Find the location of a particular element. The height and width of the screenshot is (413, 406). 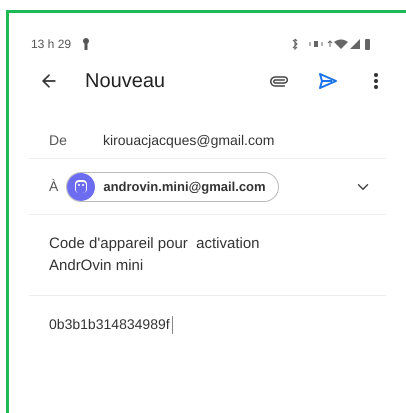

screen-title: Nouveau is located at coordinates (125, 81).